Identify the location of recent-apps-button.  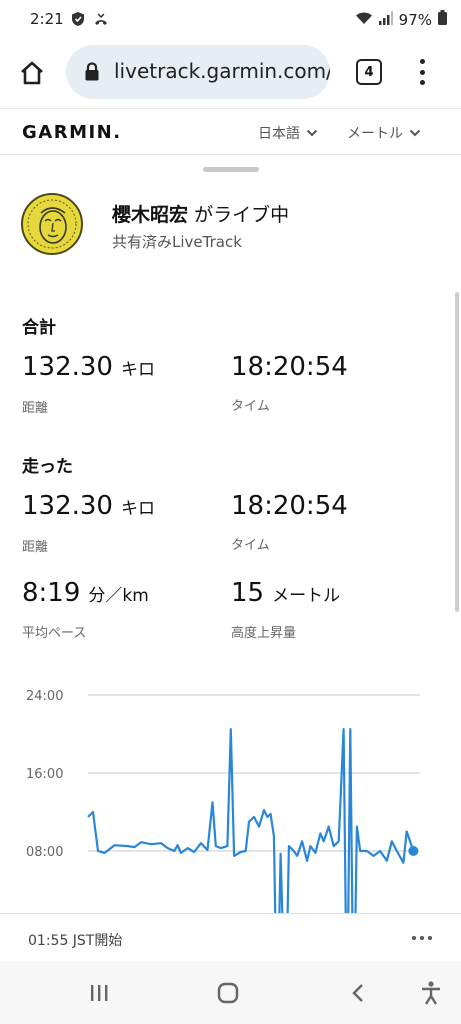
(99, 993).